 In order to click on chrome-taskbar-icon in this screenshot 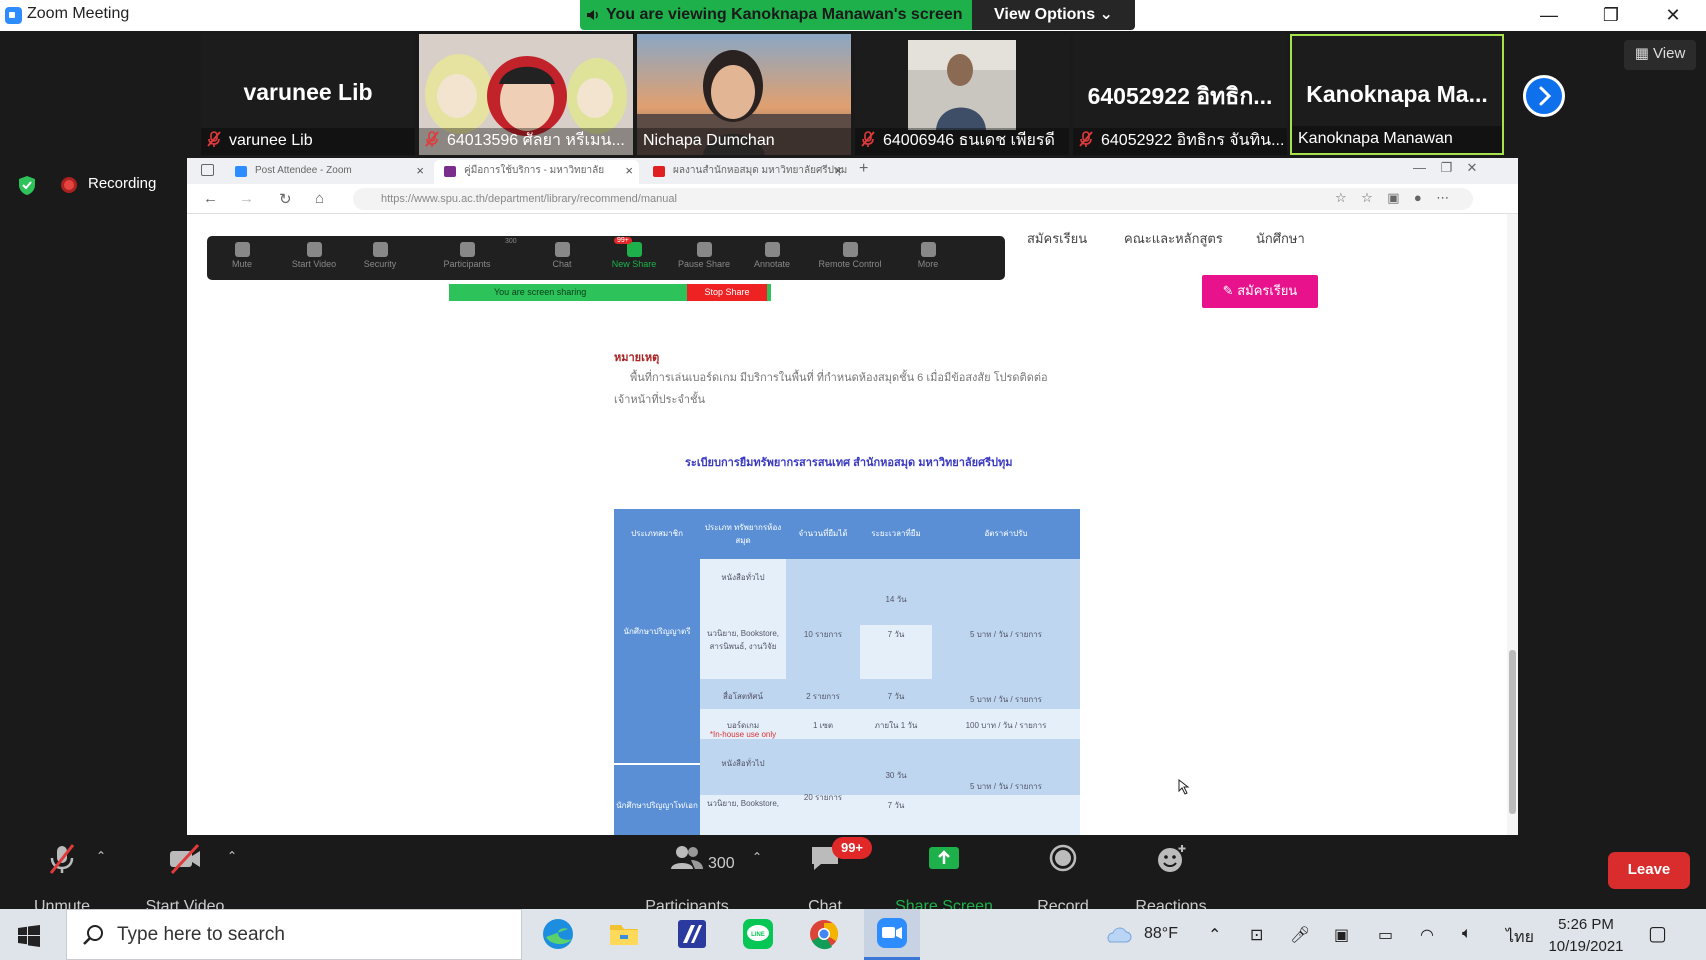, I will do `click(824, 934)`.